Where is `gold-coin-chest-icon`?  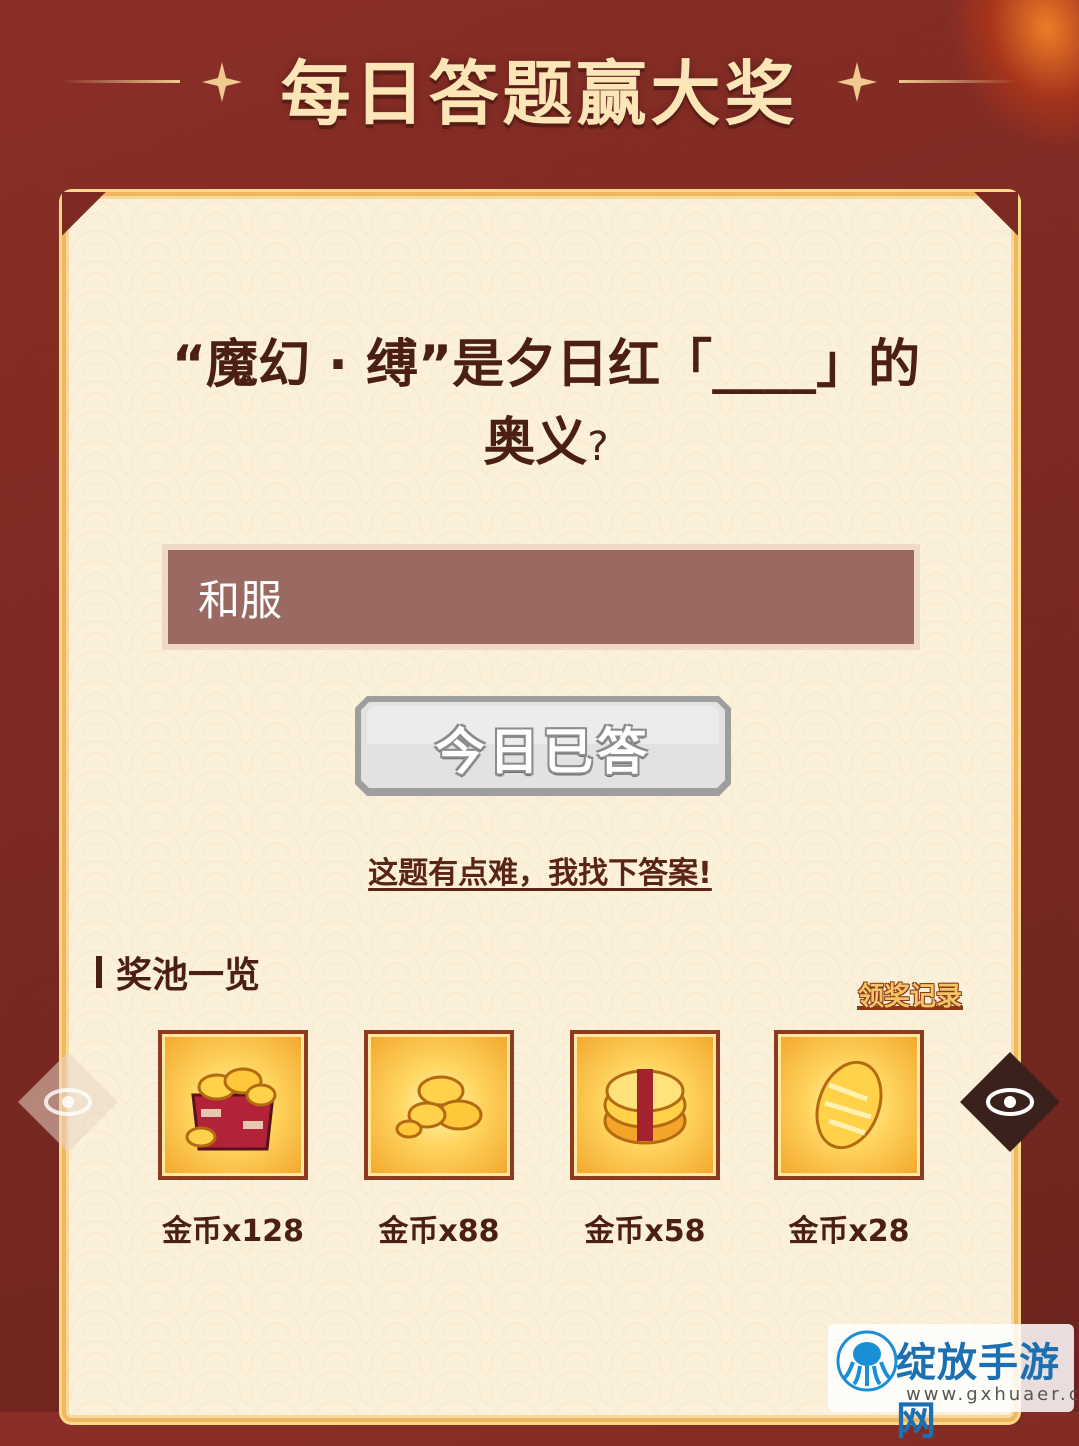
gold-coin-chest-icon is located at coordinates (231, 1109).